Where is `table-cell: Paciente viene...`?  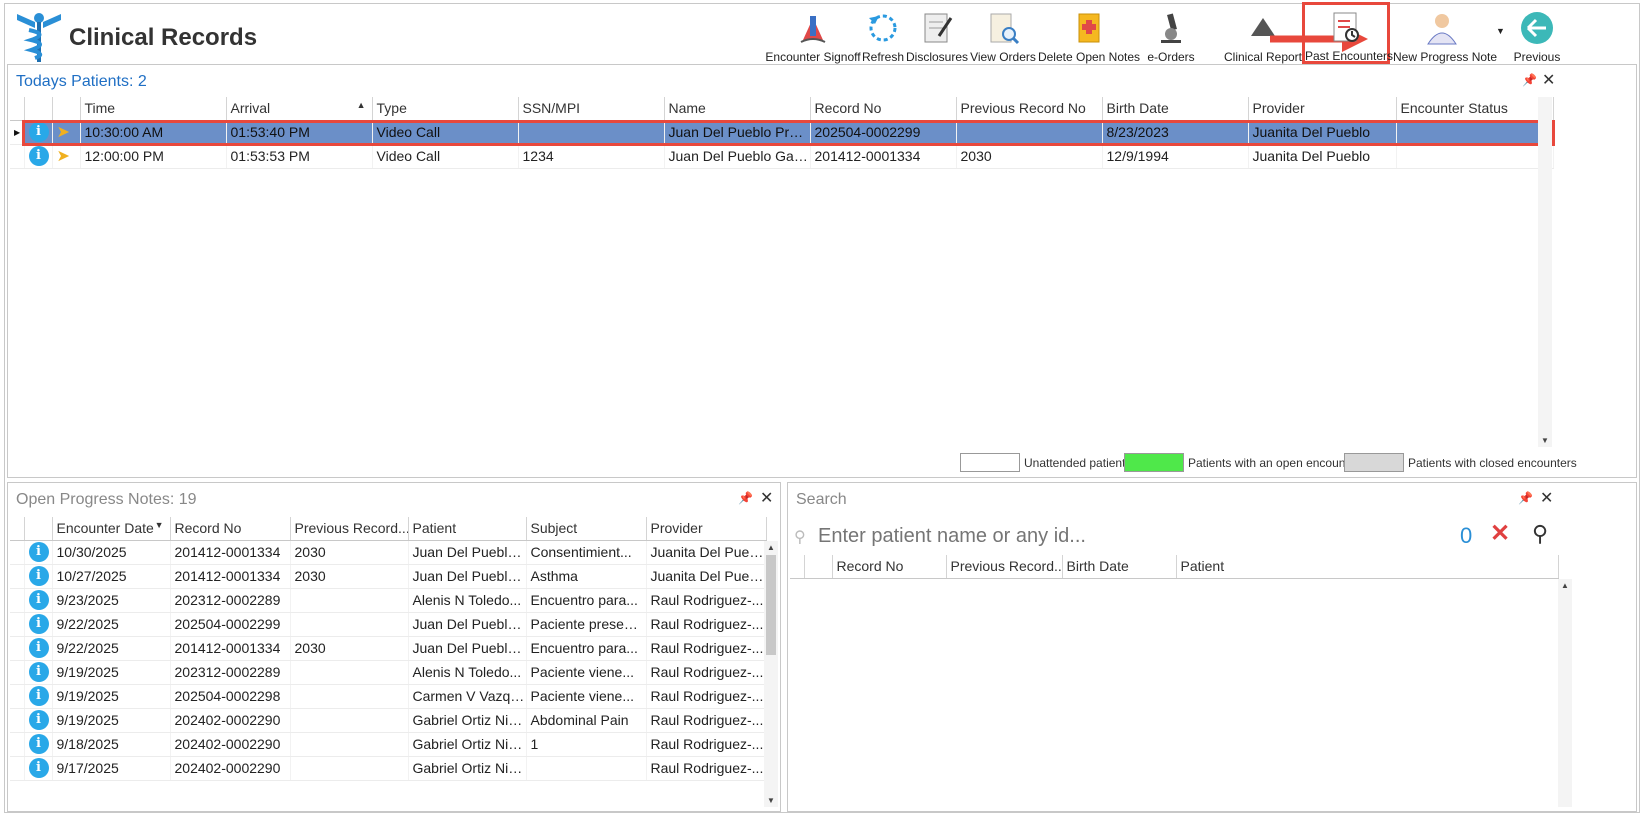
table-cell: Paciente viene... is located at coordinates (586, 696).